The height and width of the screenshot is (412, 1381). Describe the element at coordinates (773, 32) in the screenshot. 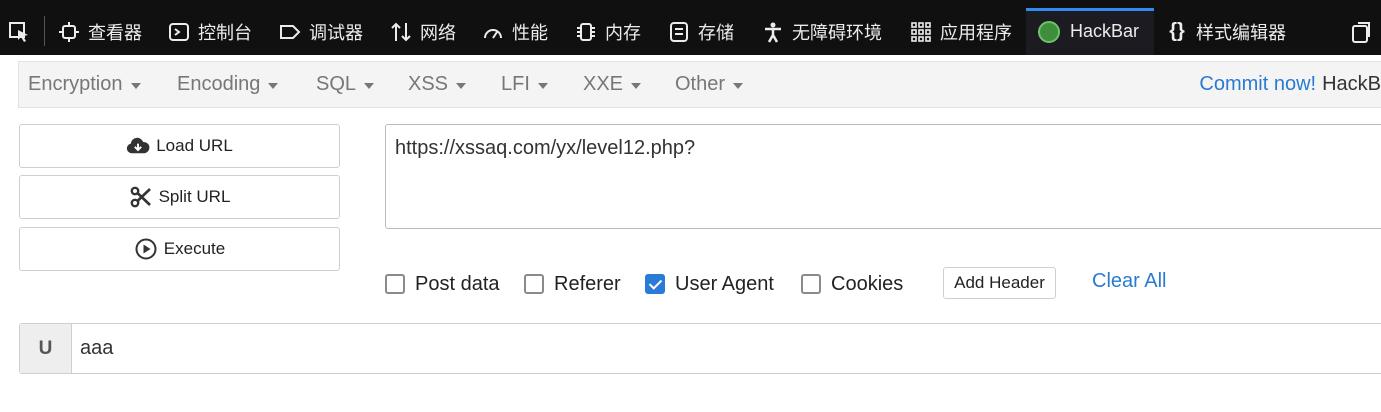

I see `accessibility-icon` at that location.